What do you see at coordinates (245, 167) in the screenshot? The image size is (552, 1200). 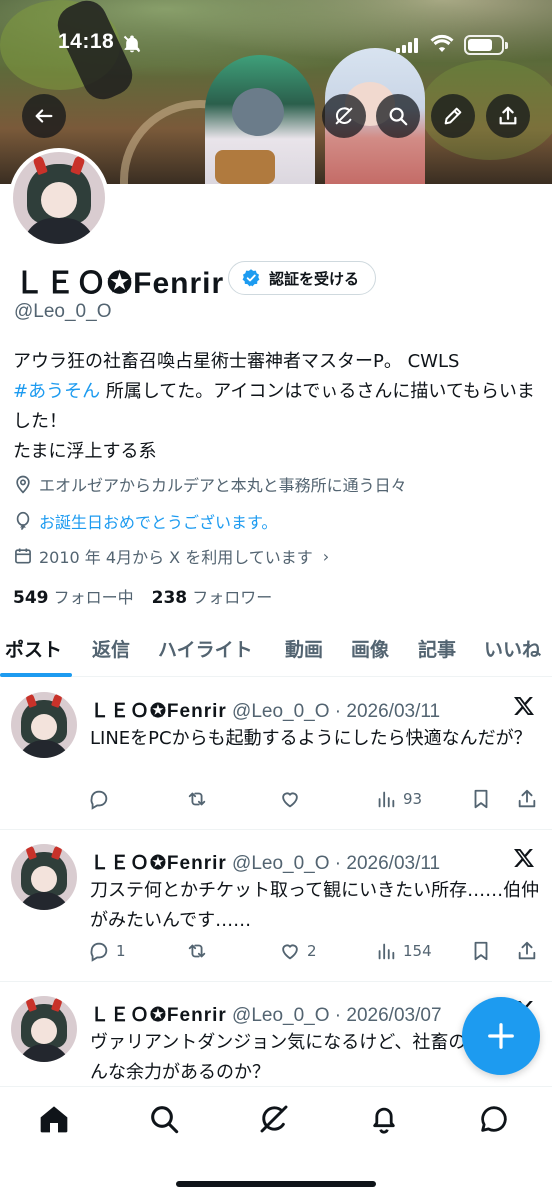 I see `banner-barrel` at bounding box center [245, 167].